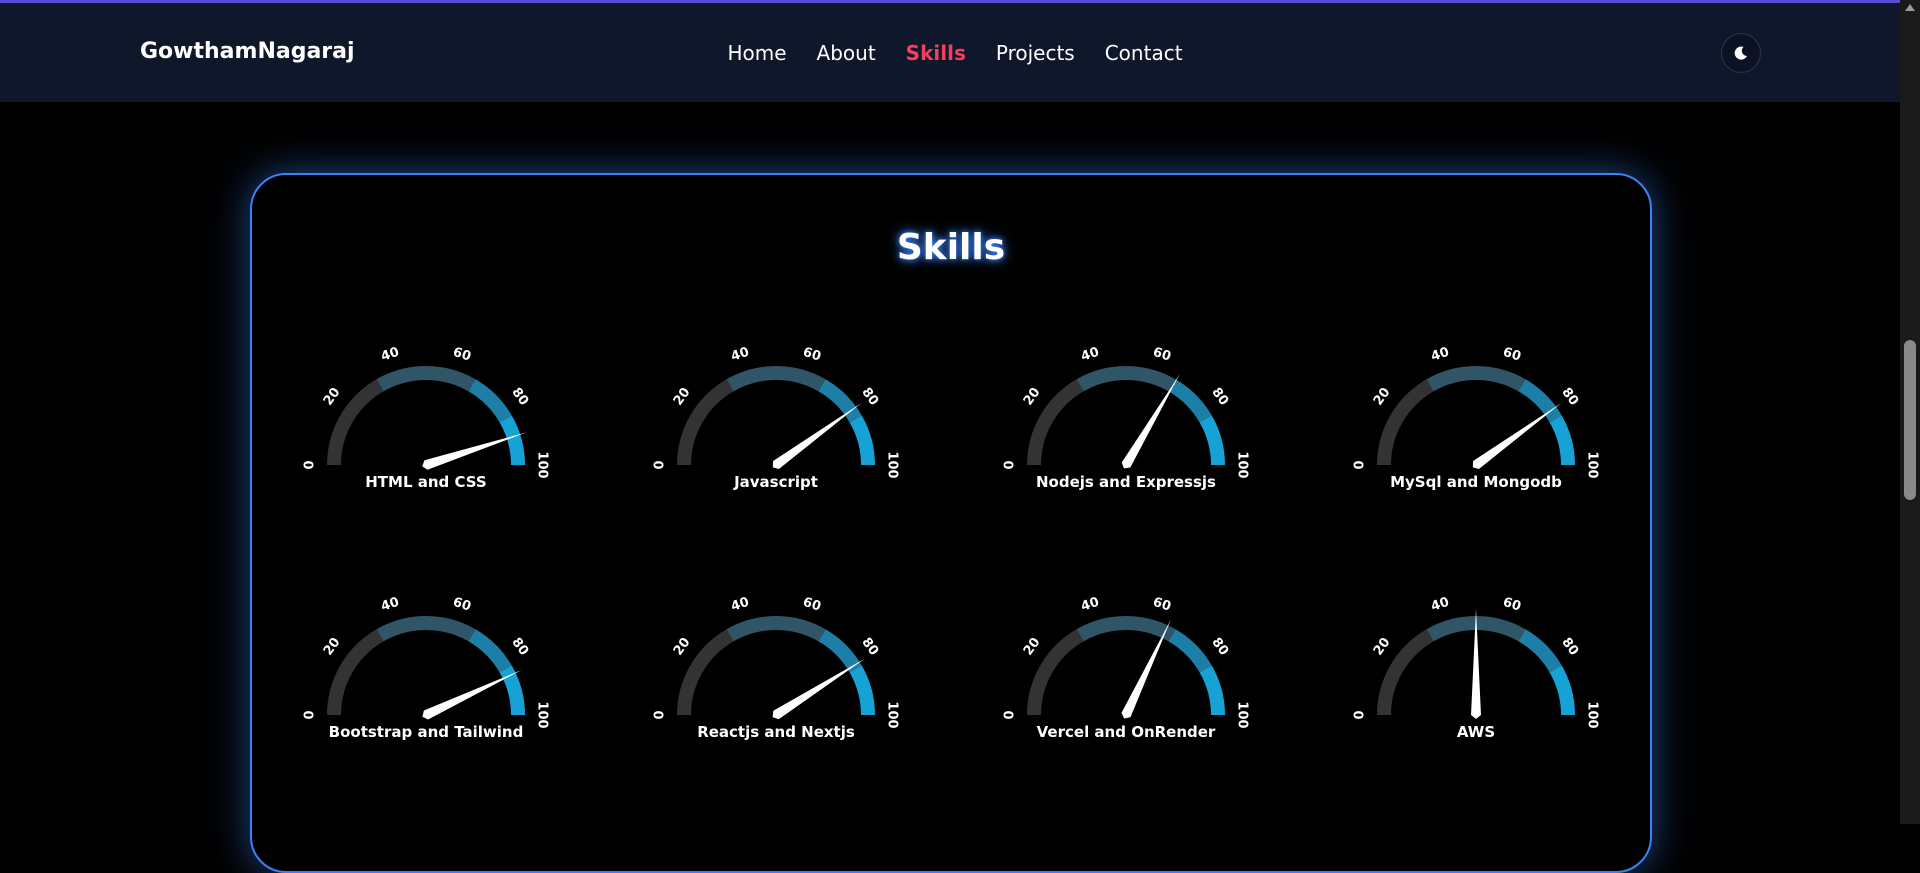 The width and height of the screenshot is (1920, 873). What do you see at coordinates (1910, 7) in the screenshot?
I see `scroll-up-arrow-icon` at bounding box center [1910, 7].